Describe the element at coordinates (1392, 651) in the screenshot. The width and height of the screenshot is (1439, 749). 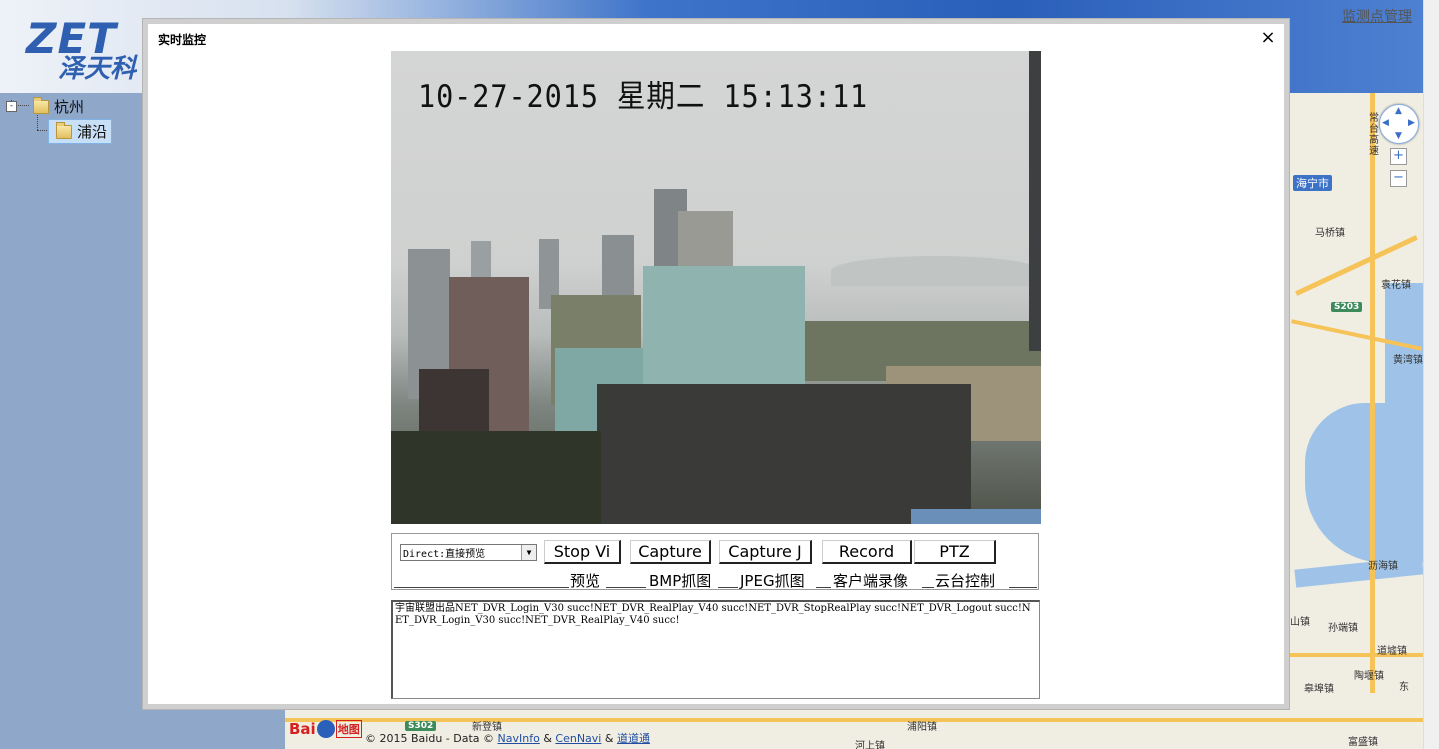
I see `map-label: 道墟镇` at that location.